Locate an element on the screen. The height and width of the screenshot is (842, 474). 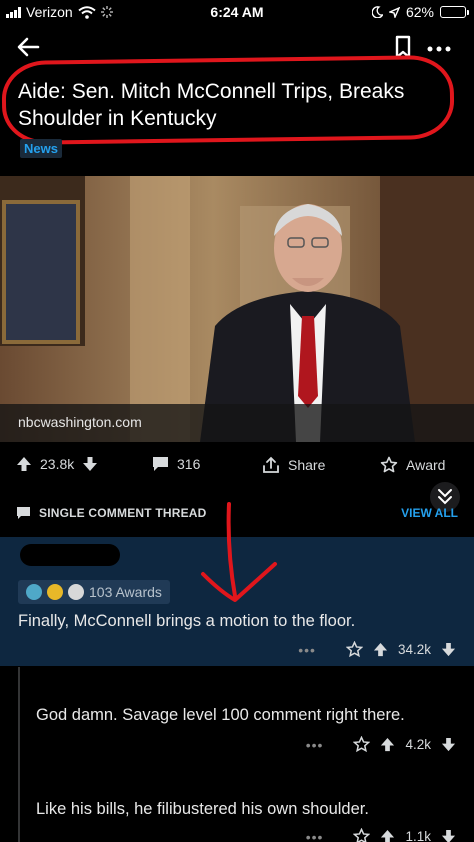
status-bar: Verizon 6:24 AM 62% is located at coordinates (237, 12).